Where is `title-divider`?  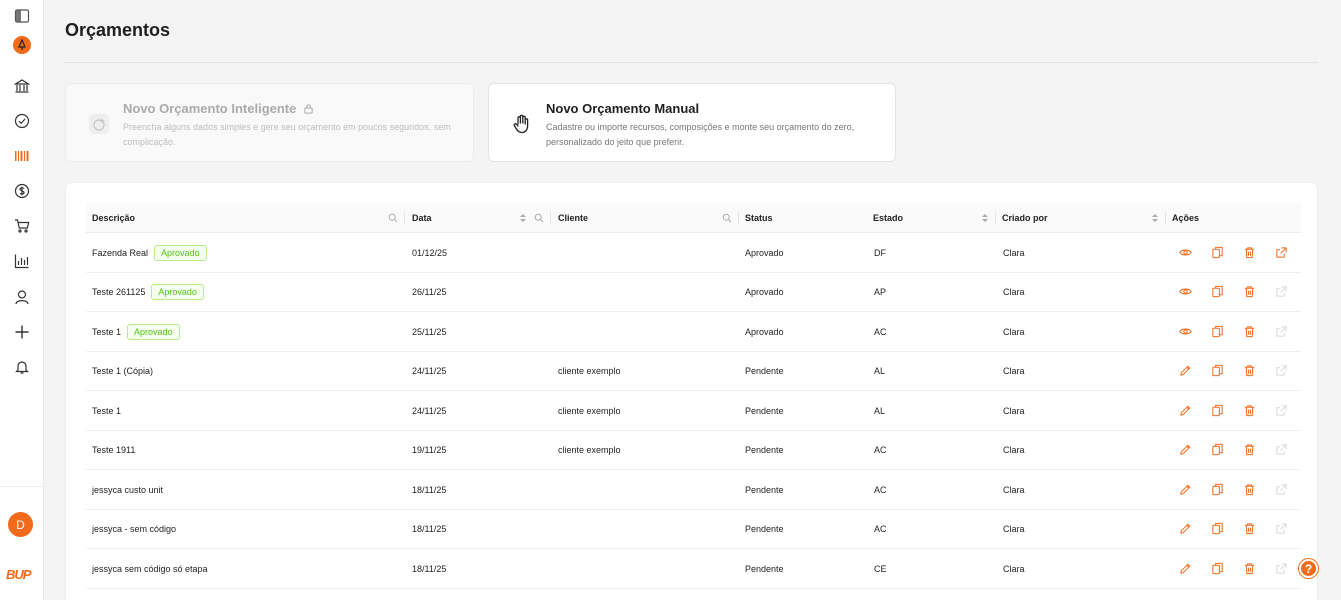
title-divider is located at coordinates (691, 62).